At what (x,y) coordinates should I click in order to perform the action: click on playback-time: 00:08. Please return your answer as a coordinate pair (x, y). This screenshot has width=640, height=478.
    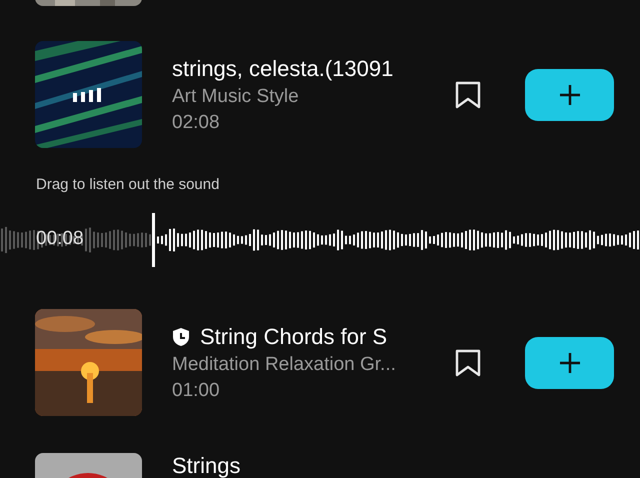
    Looking at the image, I should click on (60, 239).